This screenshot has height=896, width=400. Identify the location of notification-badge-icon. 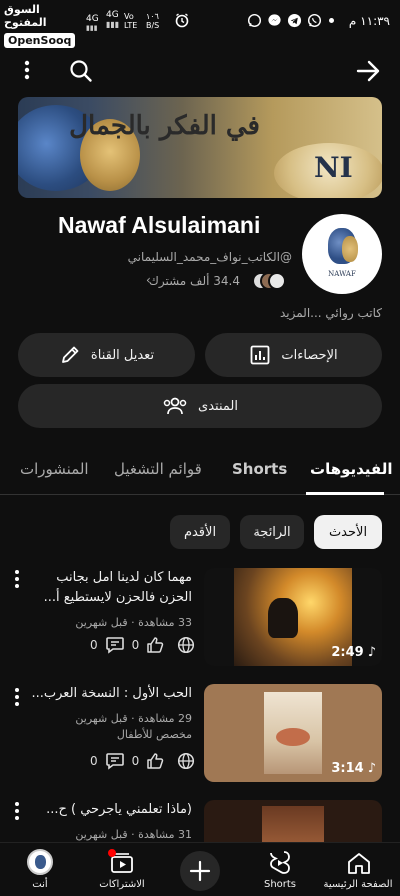
(112, 853).